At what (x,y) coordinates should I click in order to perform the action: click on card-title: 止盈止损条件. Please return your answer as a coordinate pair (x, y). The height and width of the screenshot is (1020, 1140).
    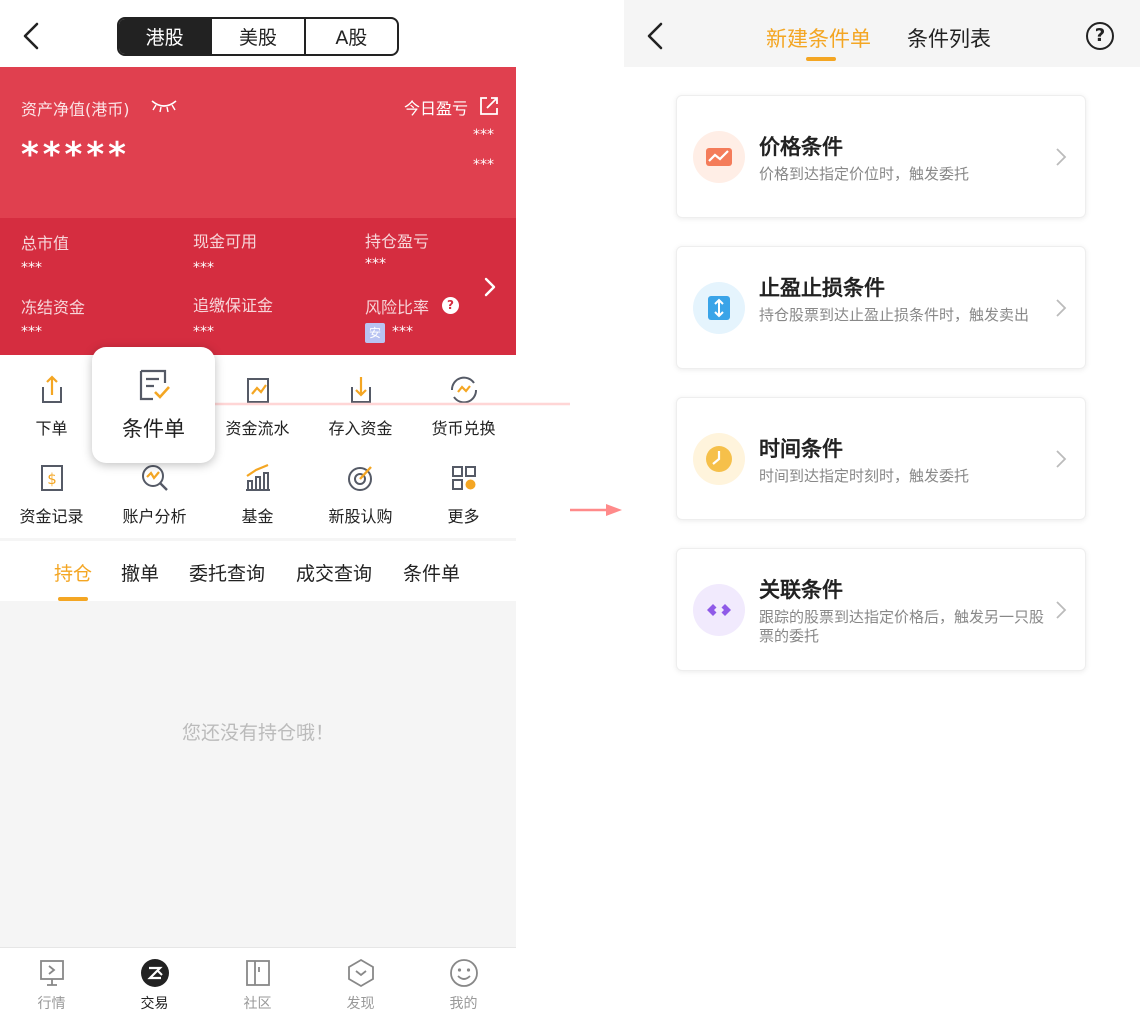
    Looking at the image, I should click on (822, 288).